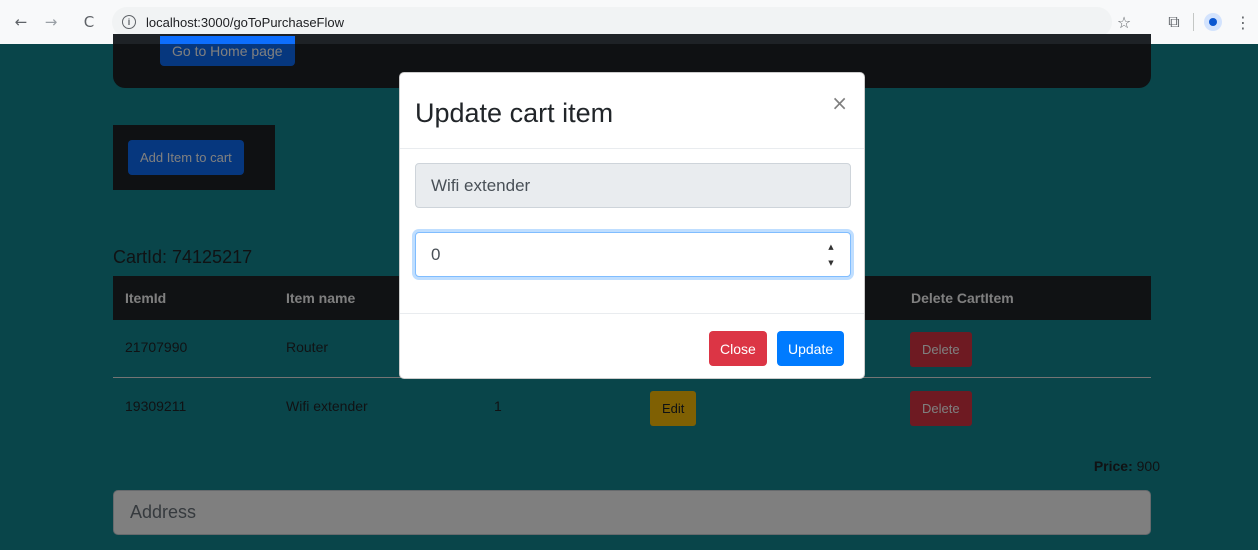 The width and height of the screenshot is (1258, 550). I want to click on decrement-icon: ▼, so click(830, 263).